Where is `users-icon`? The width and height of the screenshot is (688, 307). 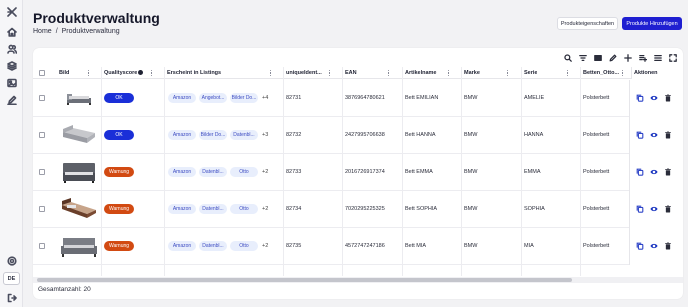 users-icon is located at coordinates (11, 48).